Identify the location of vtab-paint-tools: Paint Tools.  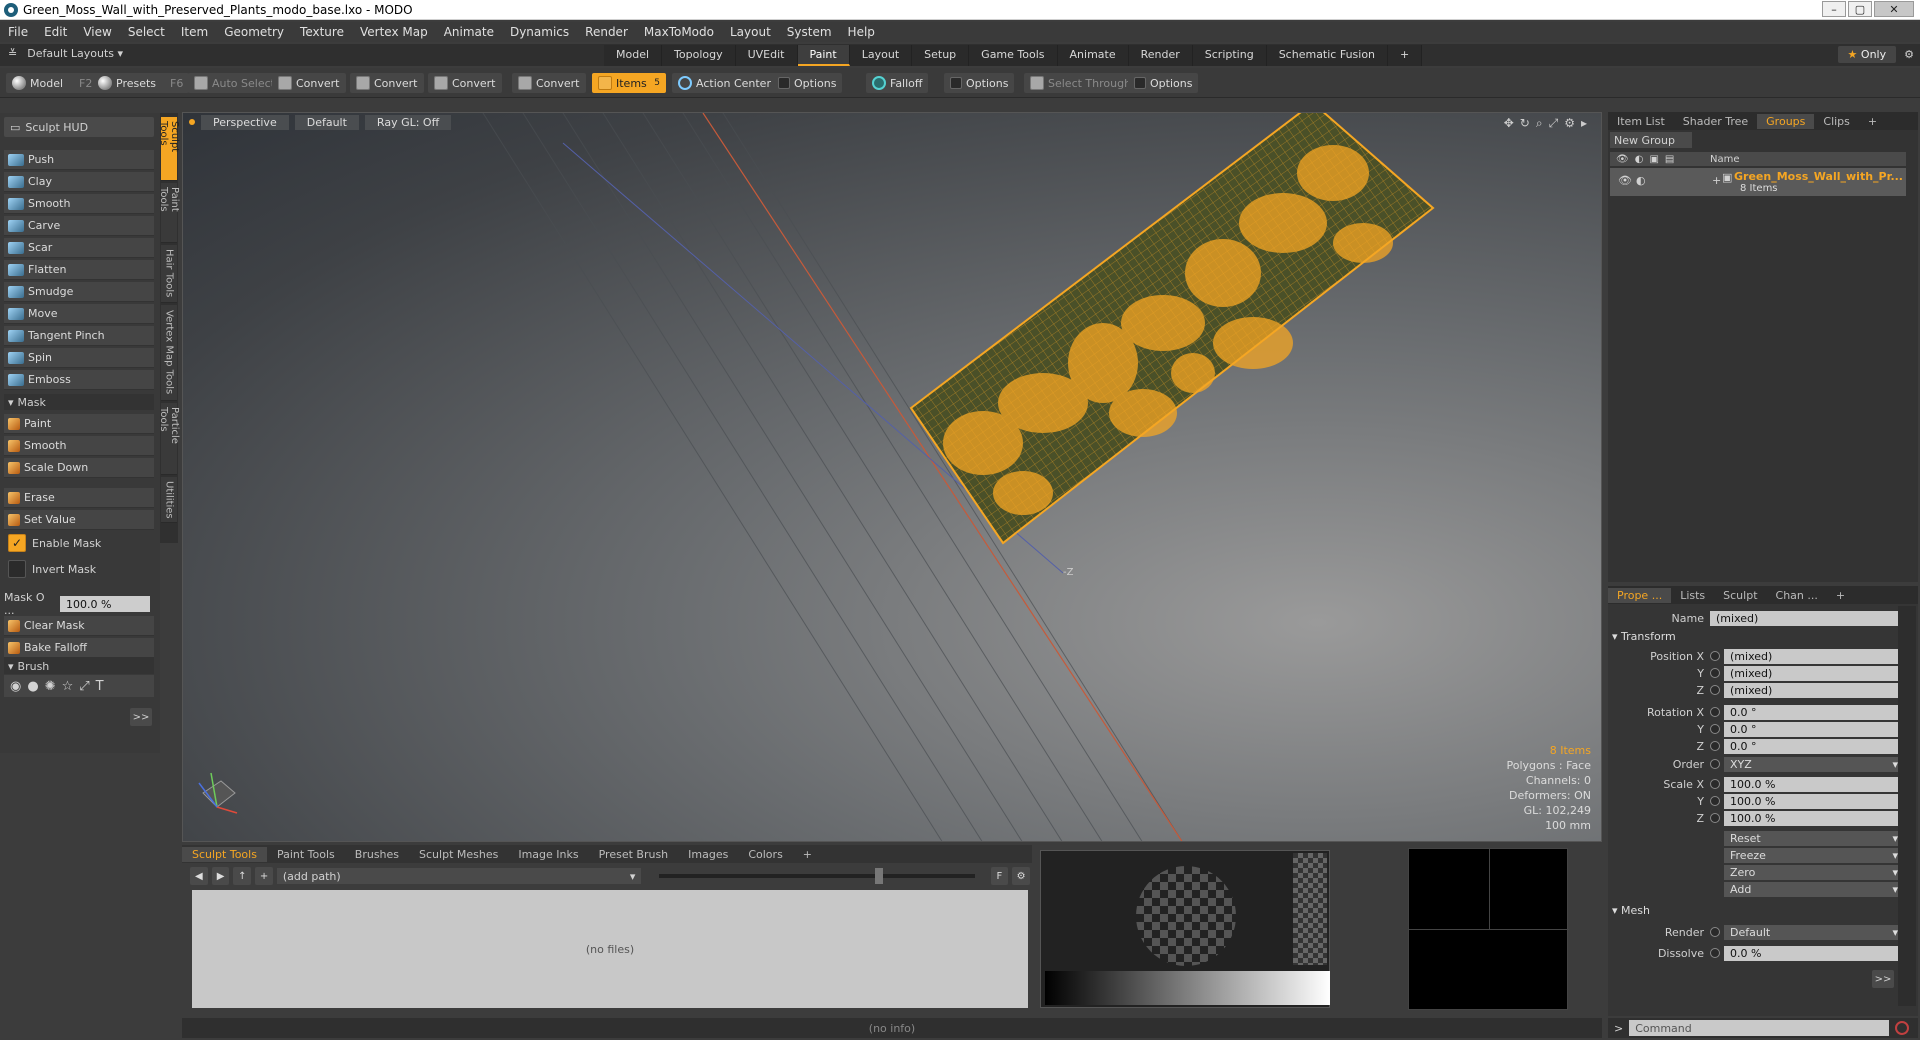
(169, 213).